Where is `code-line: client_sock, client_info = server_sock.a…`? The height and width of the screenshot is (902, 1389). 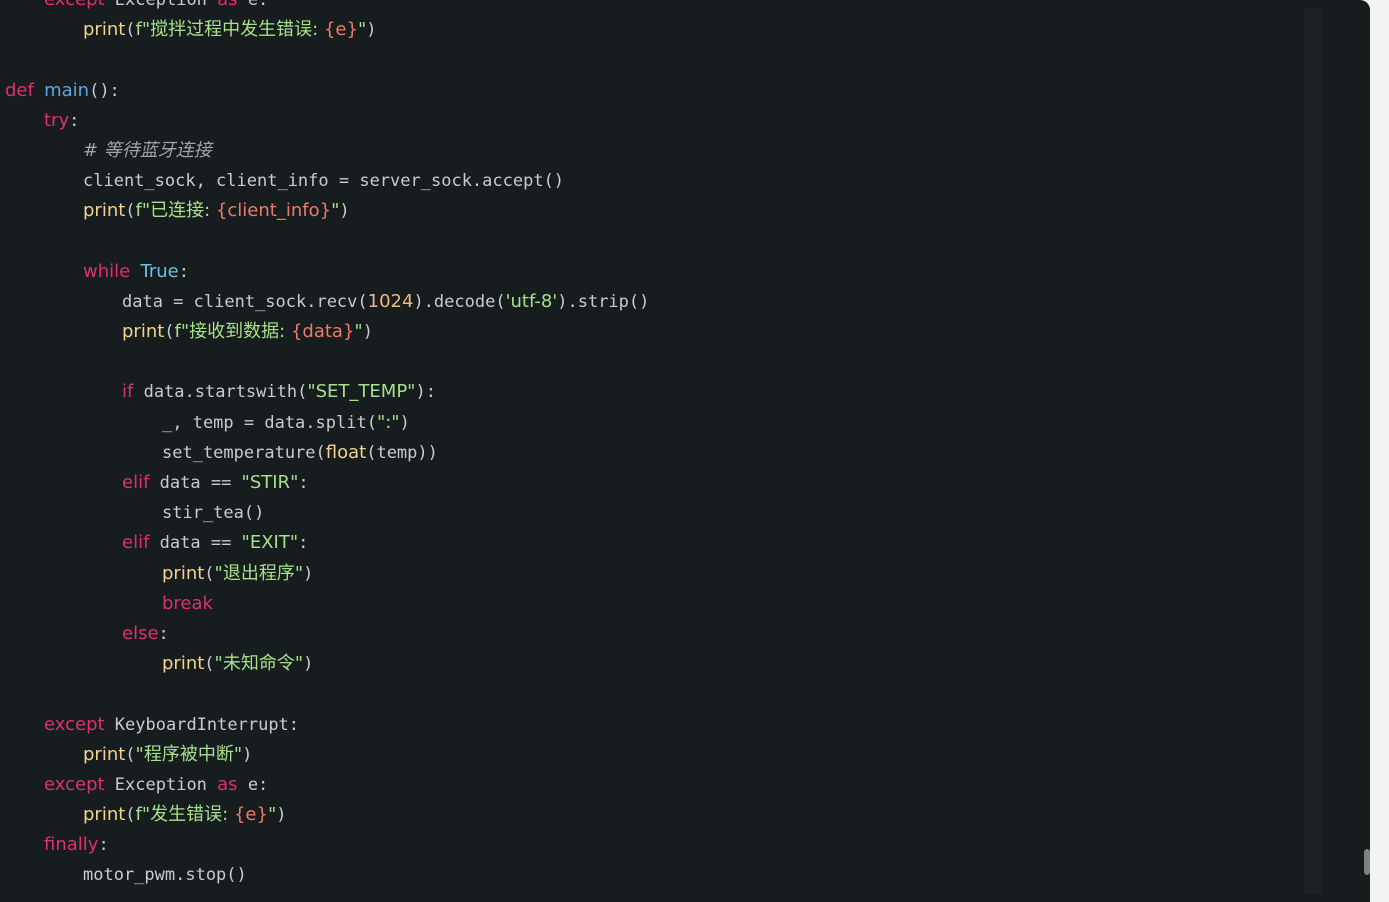
code-line: client_sock, client_info = server_sock.a… is located at coordinates (650, 181).